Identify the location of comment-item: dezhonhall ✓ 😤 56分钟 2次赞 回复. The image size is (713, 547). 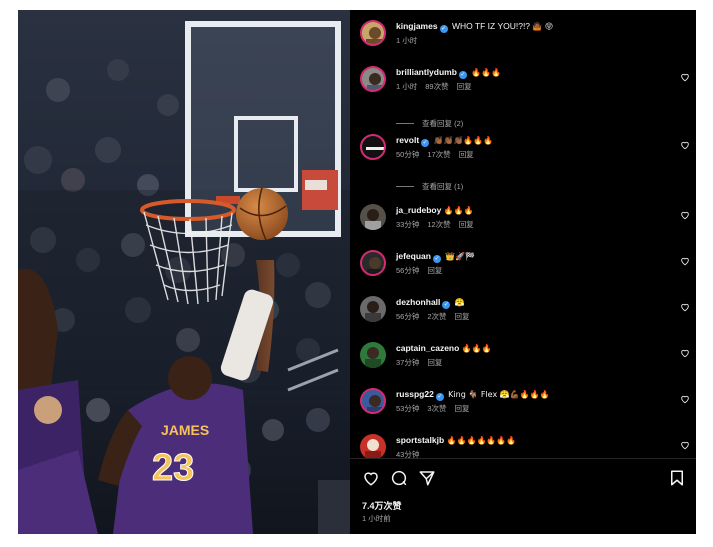
(525, 316).